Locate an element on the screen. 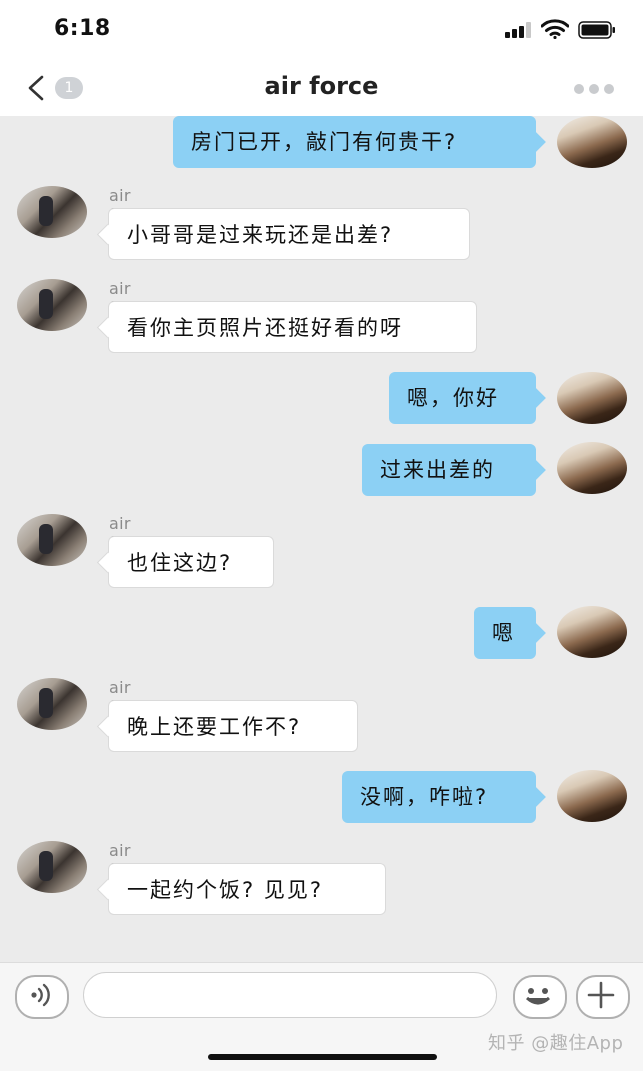  plus-icon is located at coordinates (601, 995).